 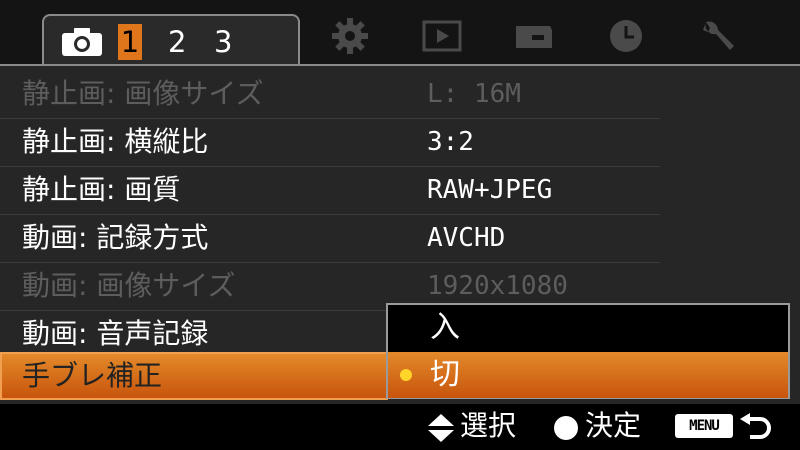 I want to click on option-dropdown: 入 切, so click(x=588, y=351).